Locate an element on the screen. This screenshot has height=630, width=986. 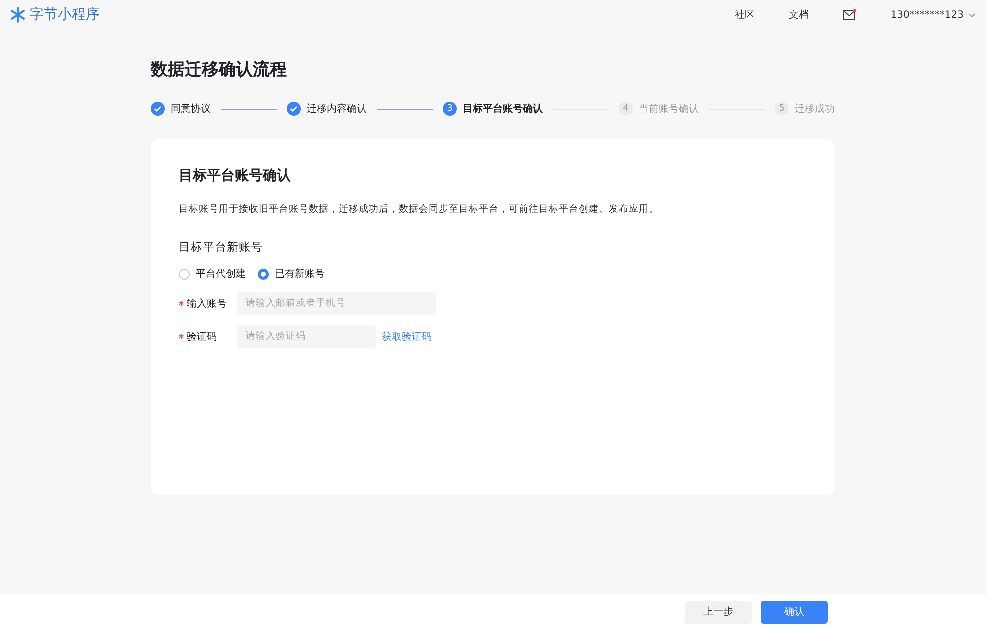
account-field: 请输入邮箱或者手机号 is located at coordinates (336, 303).